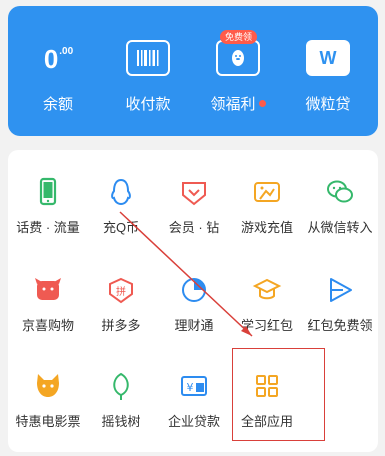  I want to click on svg-text: 拼, so click(121, 291).